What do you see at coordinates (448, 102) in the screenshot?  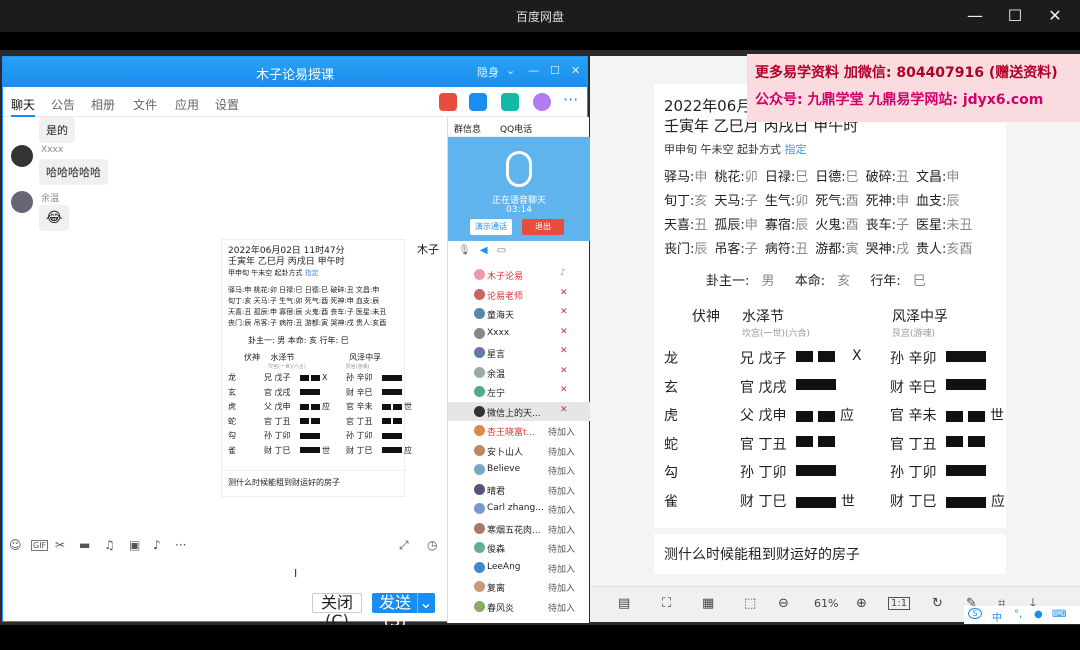 I see `phone-icon` at bounding box center [448, 102].